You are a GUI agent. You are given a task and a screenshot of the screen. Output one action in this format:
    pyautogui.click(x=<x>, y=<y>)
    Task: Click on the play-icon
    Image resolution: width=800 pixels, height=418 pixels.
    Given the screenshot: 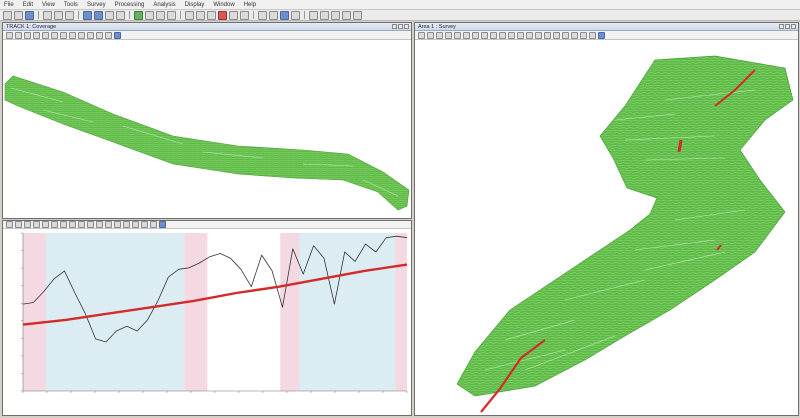 What is the action you would take?
    pyautogui.click(x=284, y=15)
    